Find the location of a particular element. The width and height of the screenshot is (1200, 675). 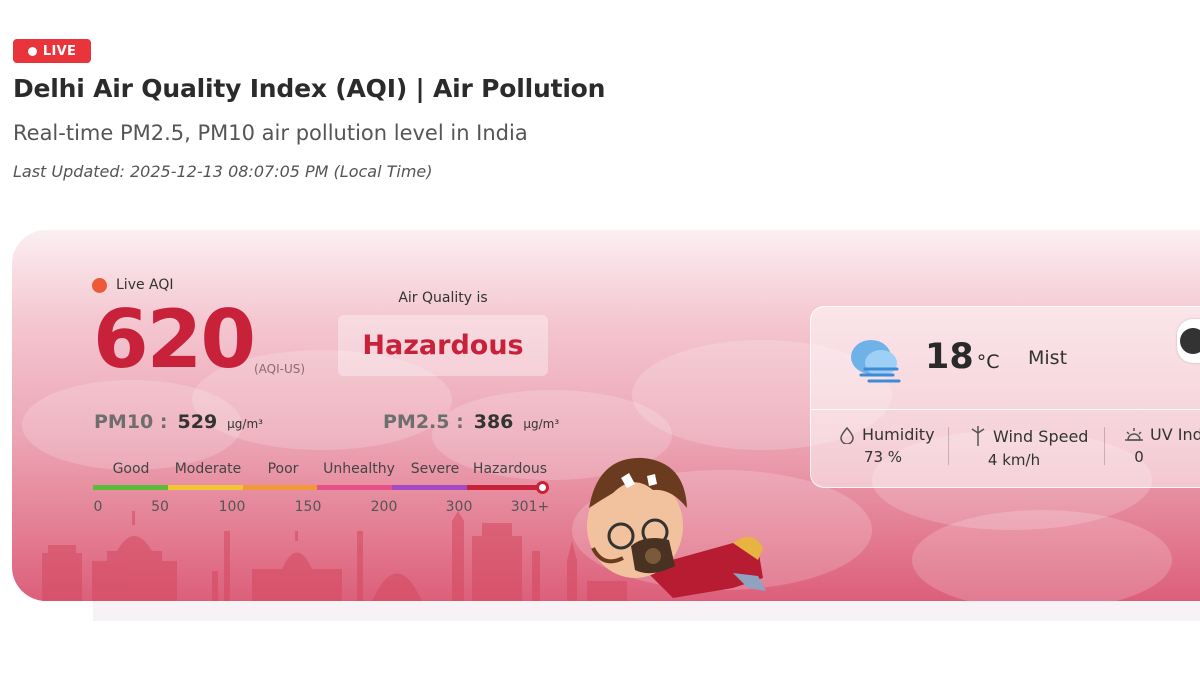

scale-tick: 100 is located at coordinates (232, 507).